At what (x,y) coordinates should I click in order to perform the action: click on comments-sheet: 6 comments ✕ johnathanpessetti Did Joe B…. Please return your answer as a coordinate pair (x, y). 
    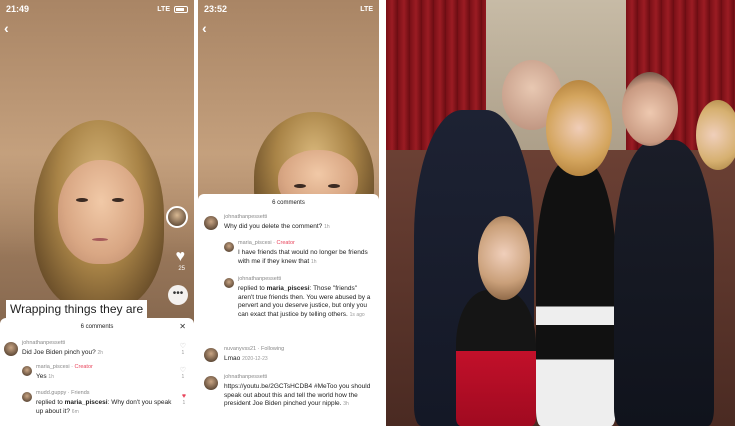
    Looking at the image, I should click on (97, 372).